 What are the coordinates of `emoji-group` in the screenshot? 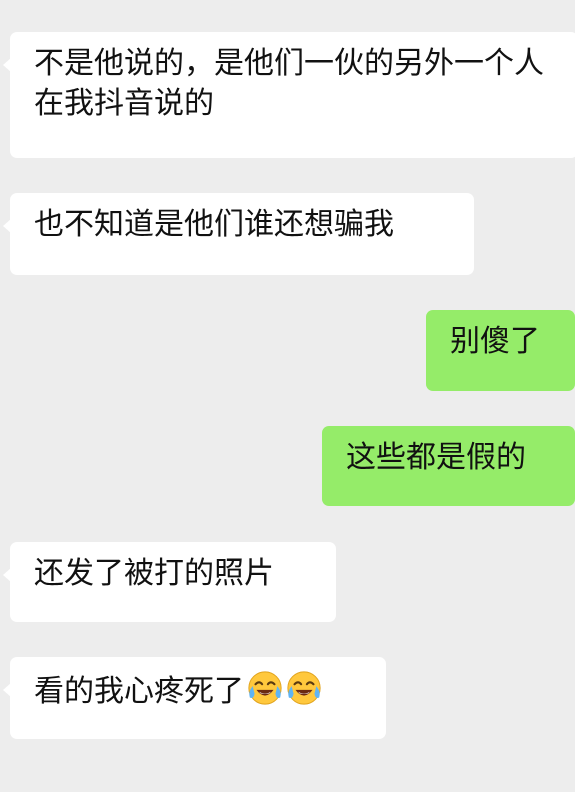 It's located at (285, 693).